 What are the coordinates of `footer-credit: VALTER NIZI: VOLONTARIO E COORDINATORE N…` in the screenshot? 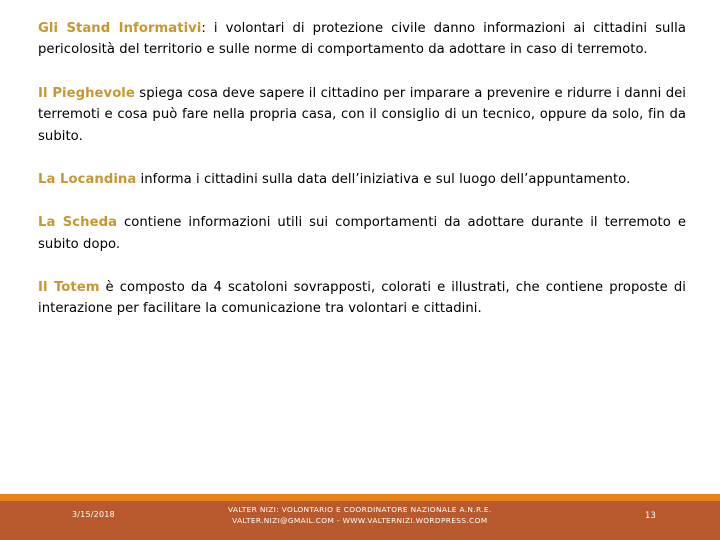 It's located at (360, 515).